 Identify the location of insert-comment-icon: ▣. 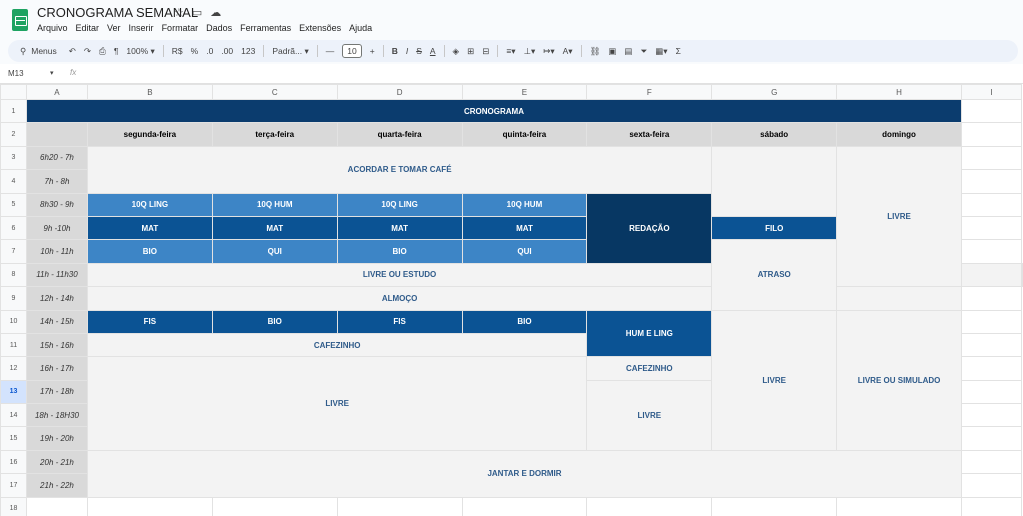
(612, 51).